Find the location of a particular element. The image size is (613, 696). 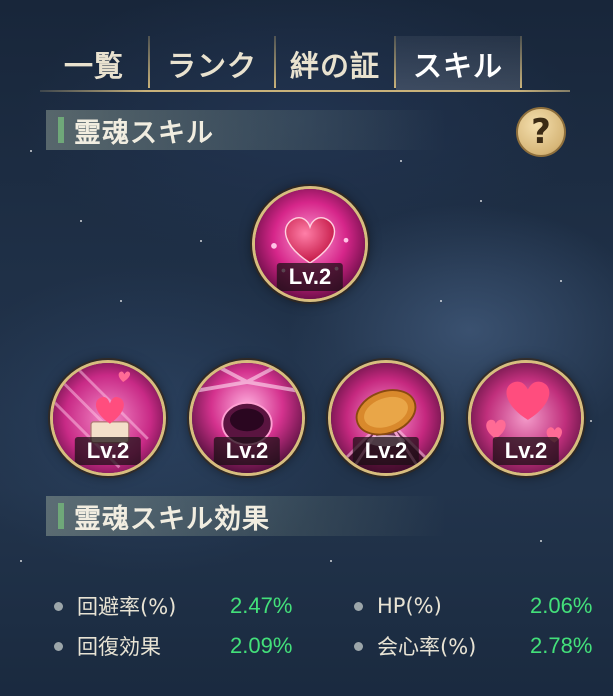

tab-label: 一覧 is located at coordinates (93, 66).